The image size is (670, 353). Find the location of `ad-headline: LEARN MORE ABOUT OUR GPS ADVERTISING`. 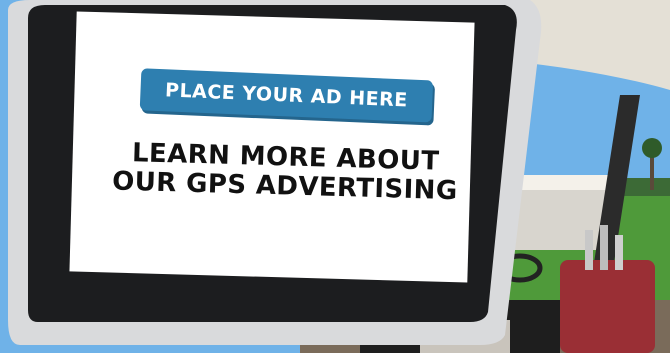

ad-headline: LEARN MORE ABOUT OUR GPS ADVERTISING is located at coordinates (285, 172).